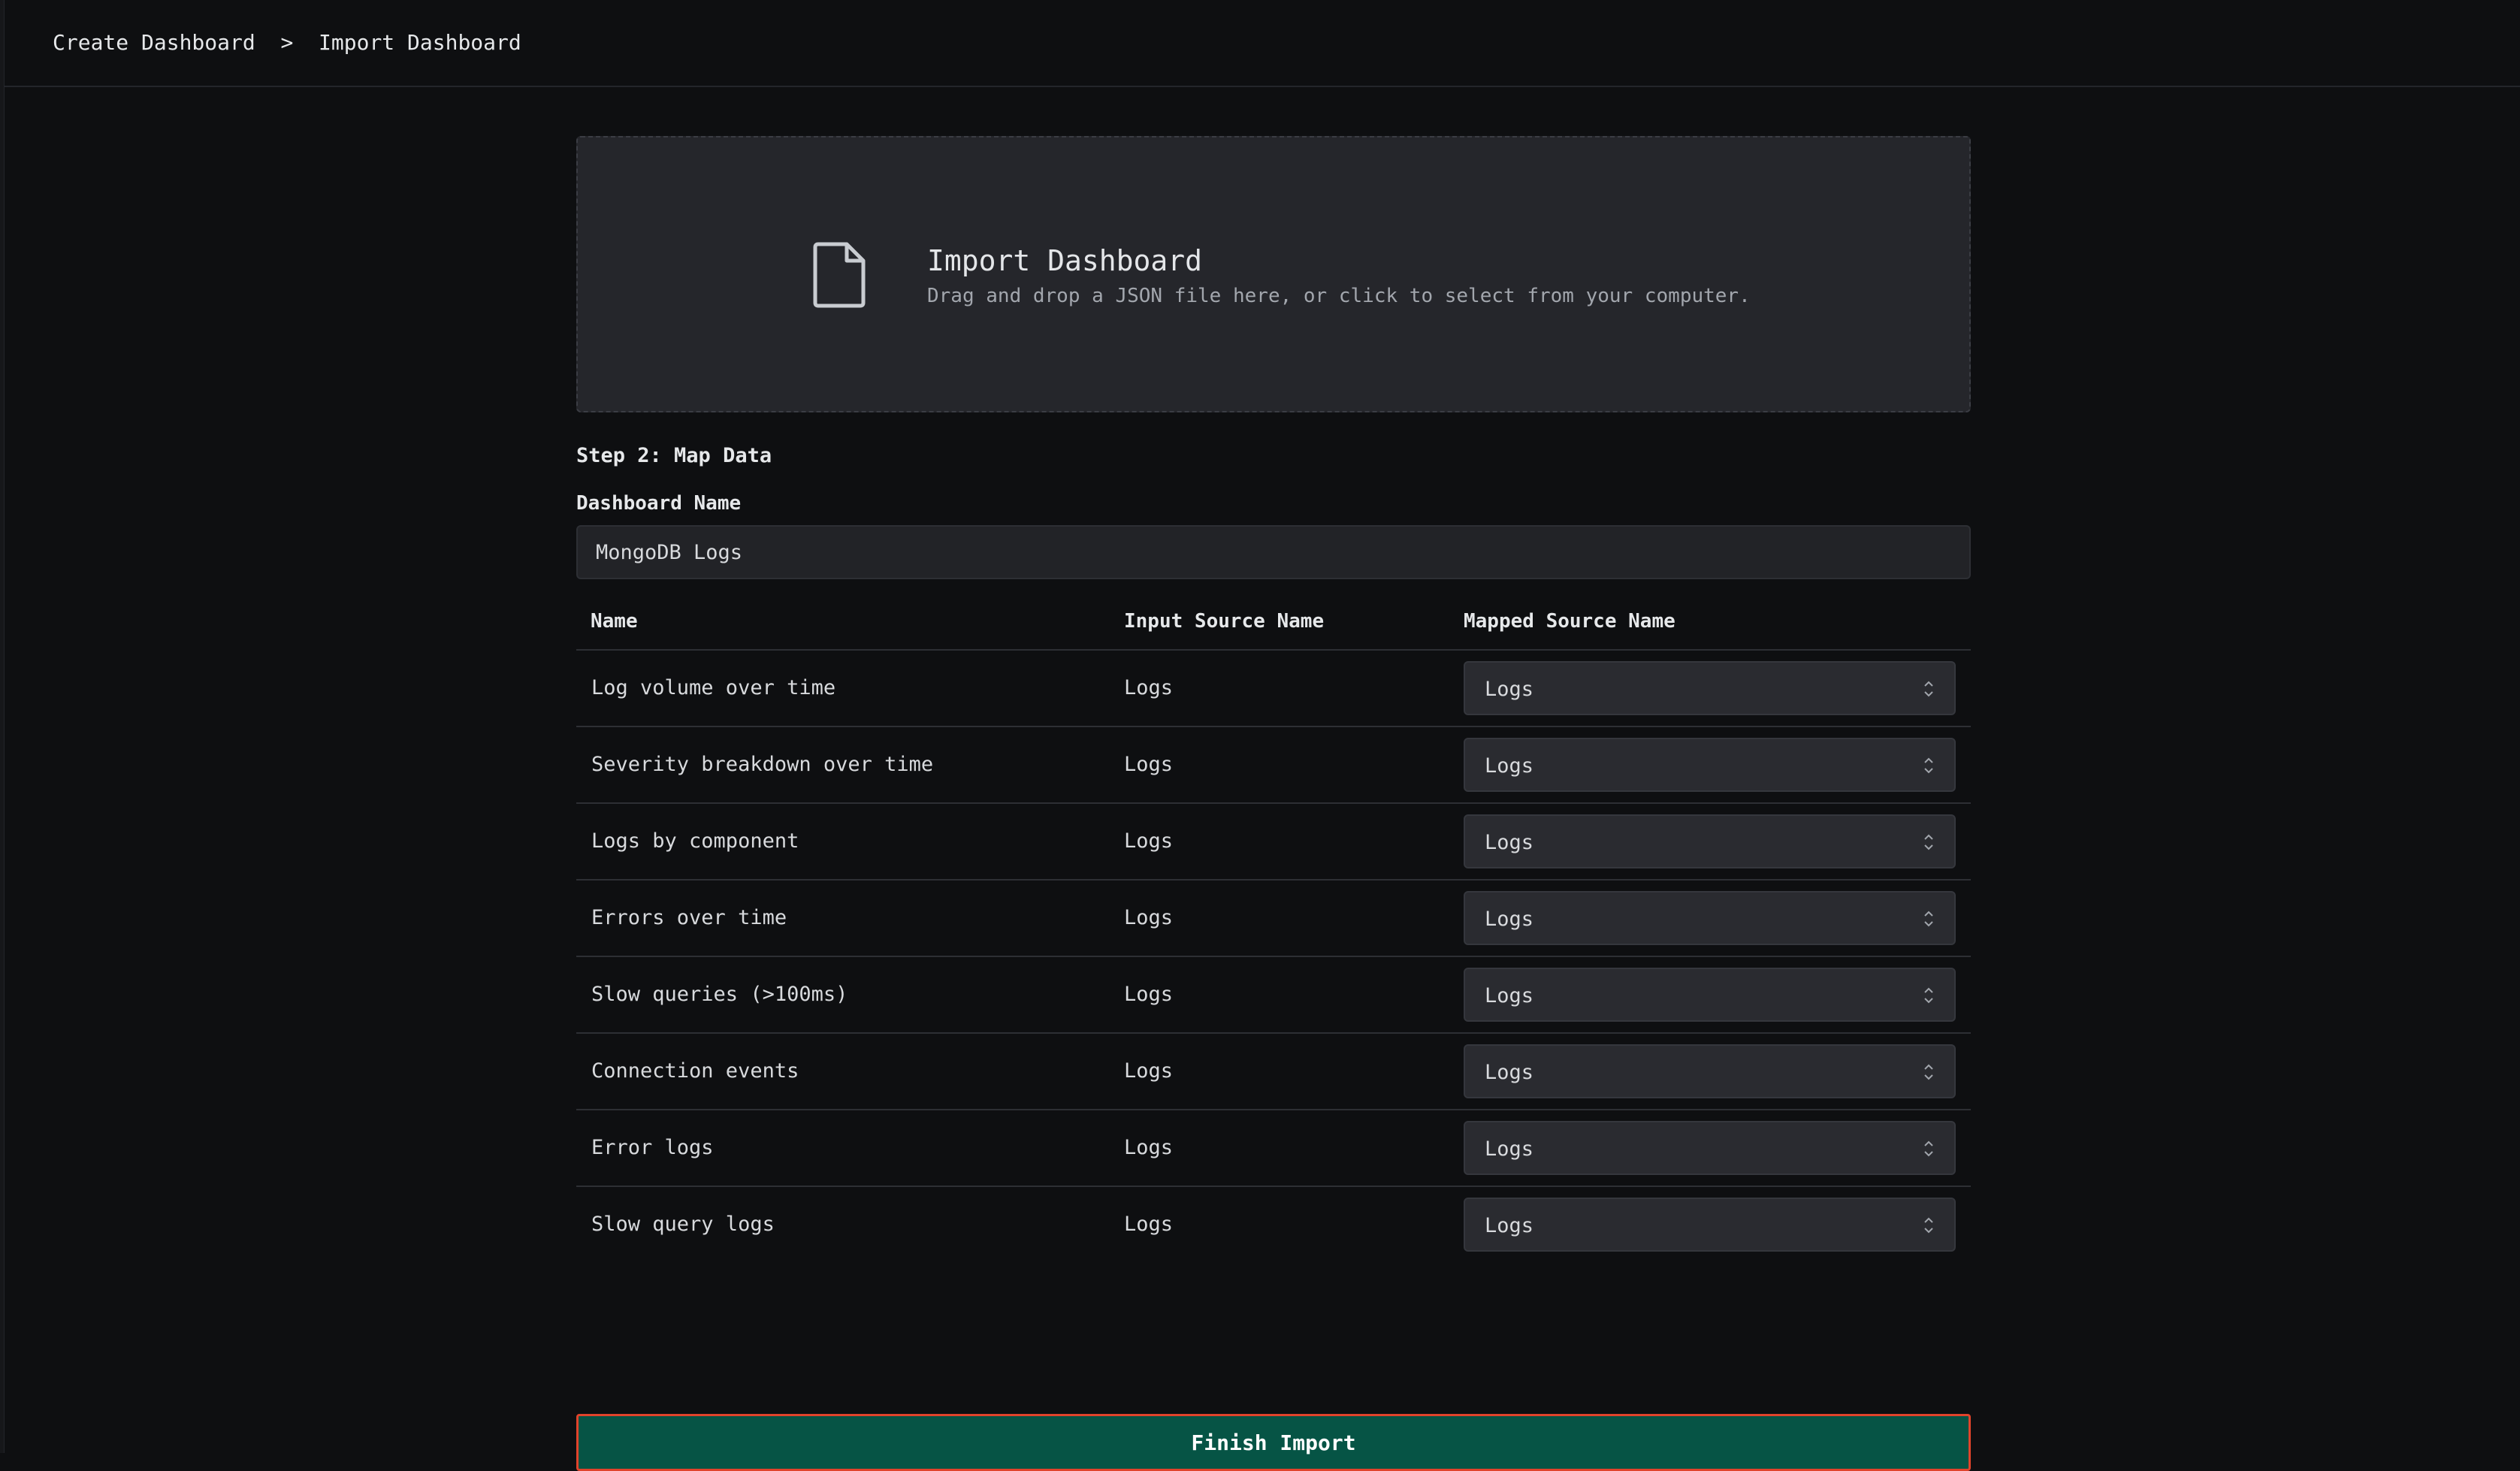 Image resolution: width=2520 pixels, height=1471 pixels. I want to click on breadcrumb-current: Import Dashboard, so click(420, 42).